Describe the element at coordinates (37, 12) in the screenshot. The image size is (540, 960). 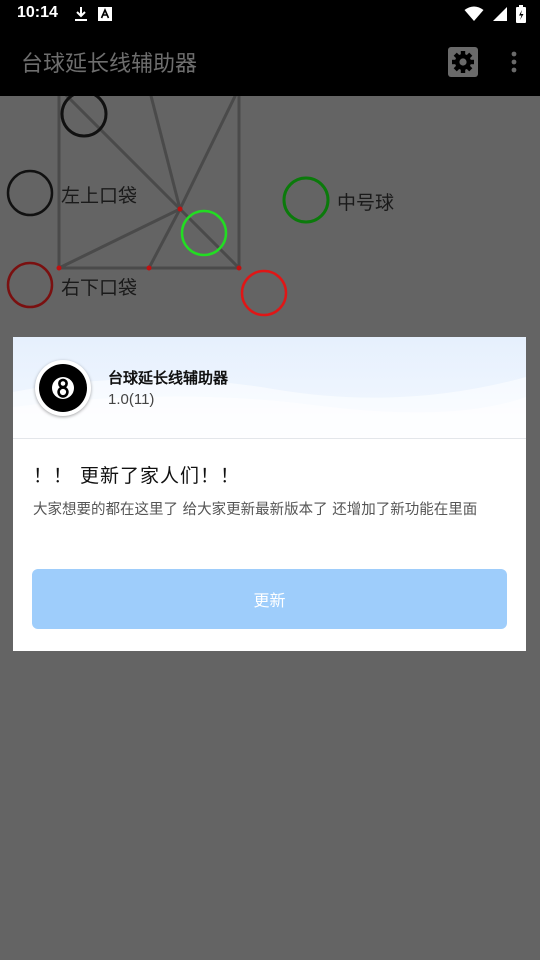
I see `status-time: 10:14` at that location.